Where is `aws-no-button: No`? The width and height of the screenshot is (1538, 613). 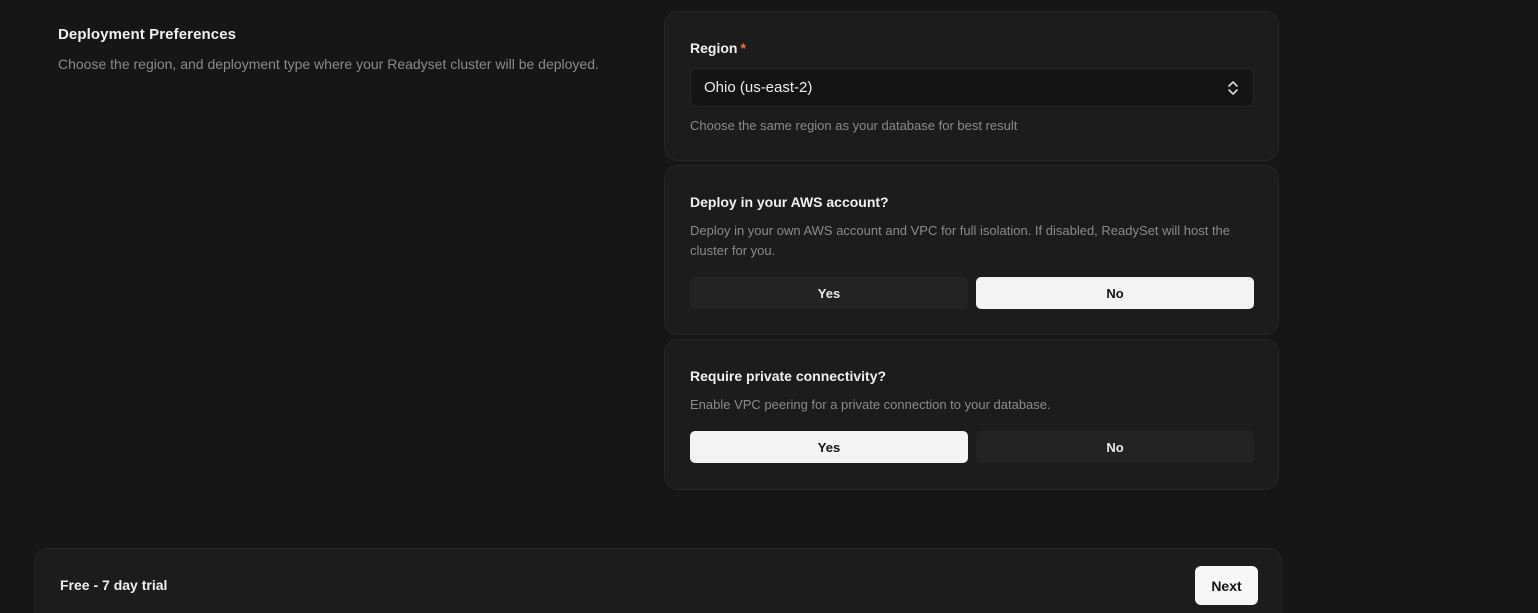 aws-no-button: No is located at coordinates (1115, 293).